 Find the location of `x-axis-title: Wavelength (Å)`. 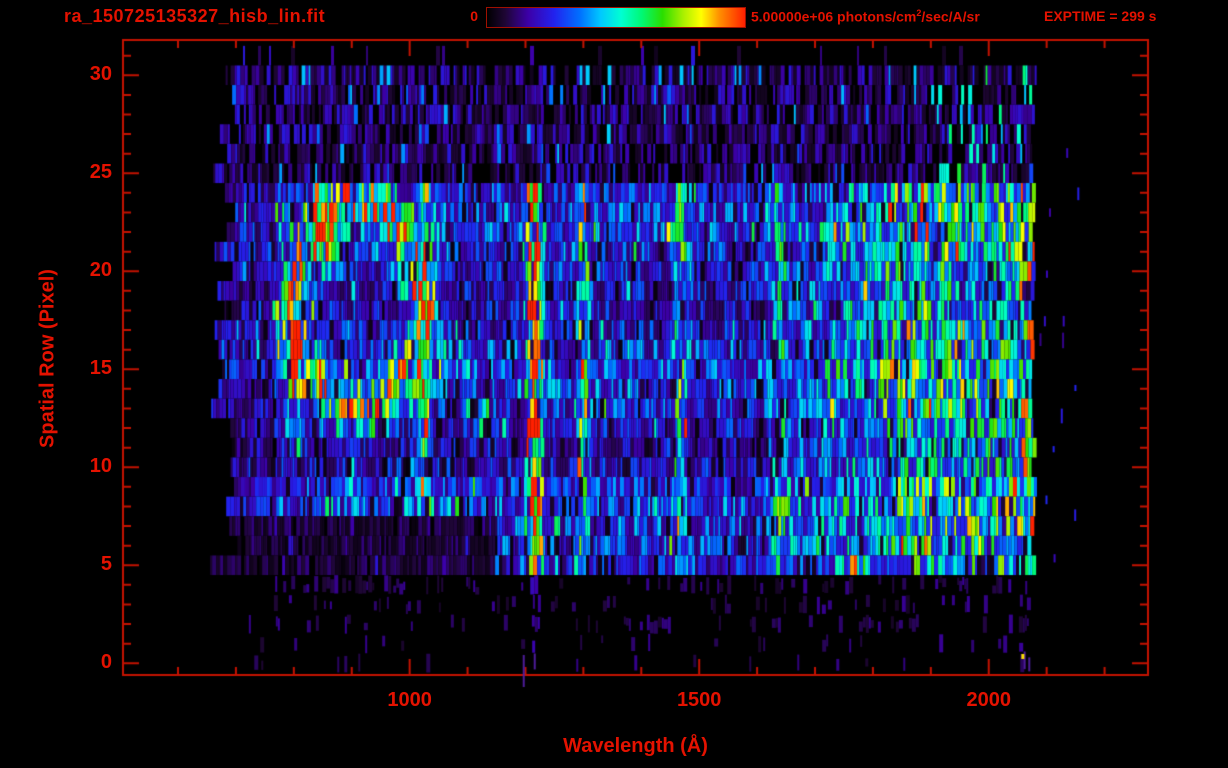

x-axis-title: Wavelength (Å) is located at coordinates (635, 746).